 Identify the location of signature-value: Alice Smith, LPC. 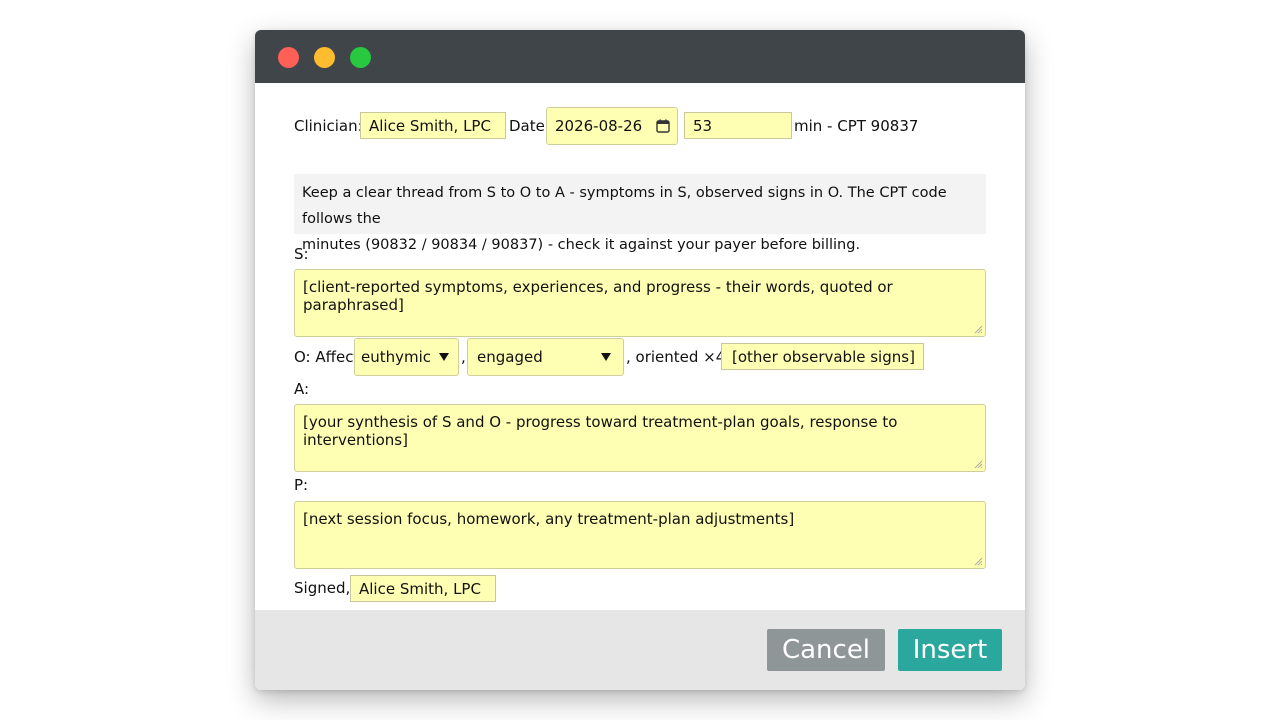
(420, 588).